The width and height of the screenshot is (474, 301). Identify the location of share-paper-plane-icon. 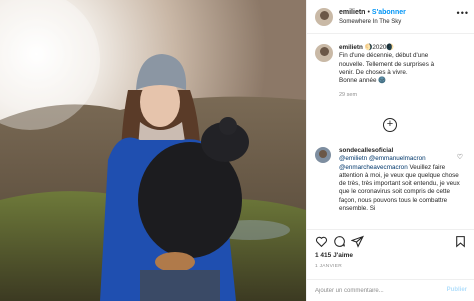
(357, 241).